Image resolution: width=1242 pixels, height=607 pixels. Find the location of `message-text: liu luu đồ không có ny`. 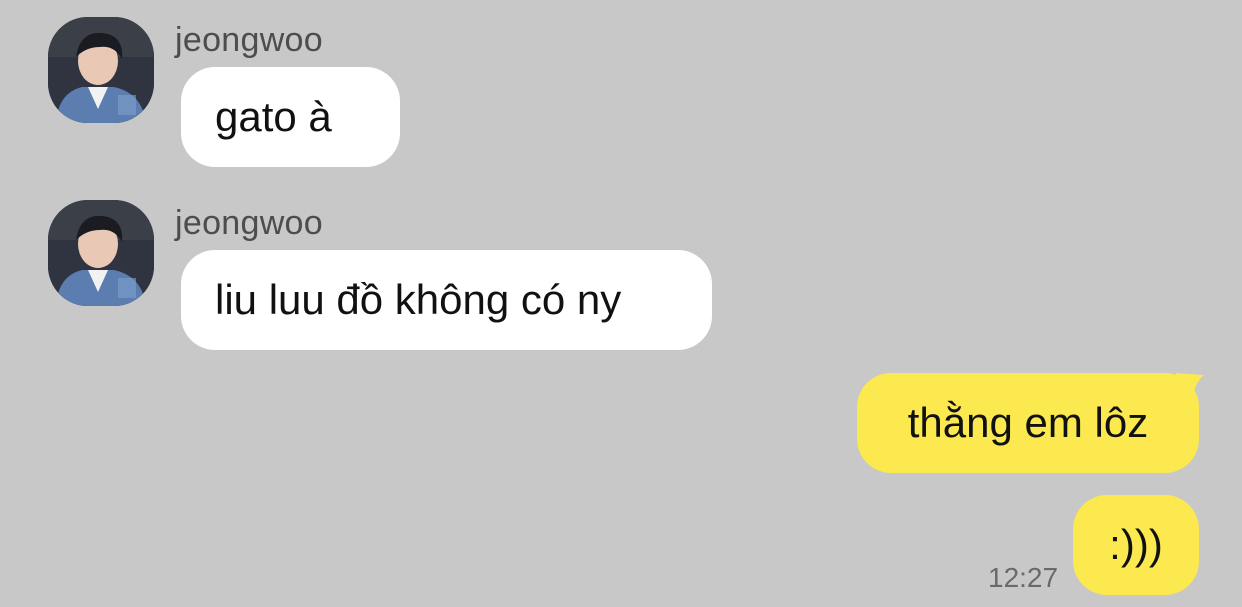

message-text: liu luu đồ không có ny is located at coordinates (418, 299).